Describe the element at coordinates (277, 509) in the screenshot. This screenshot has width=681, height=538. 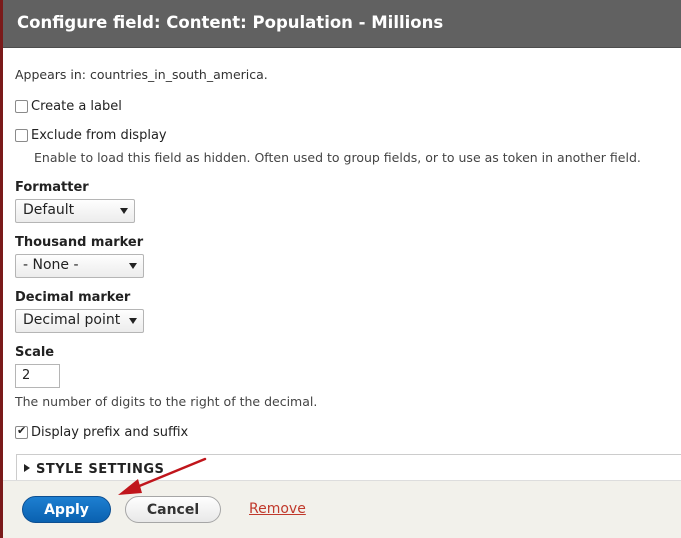
I see `remove-link: Remove` at that location.